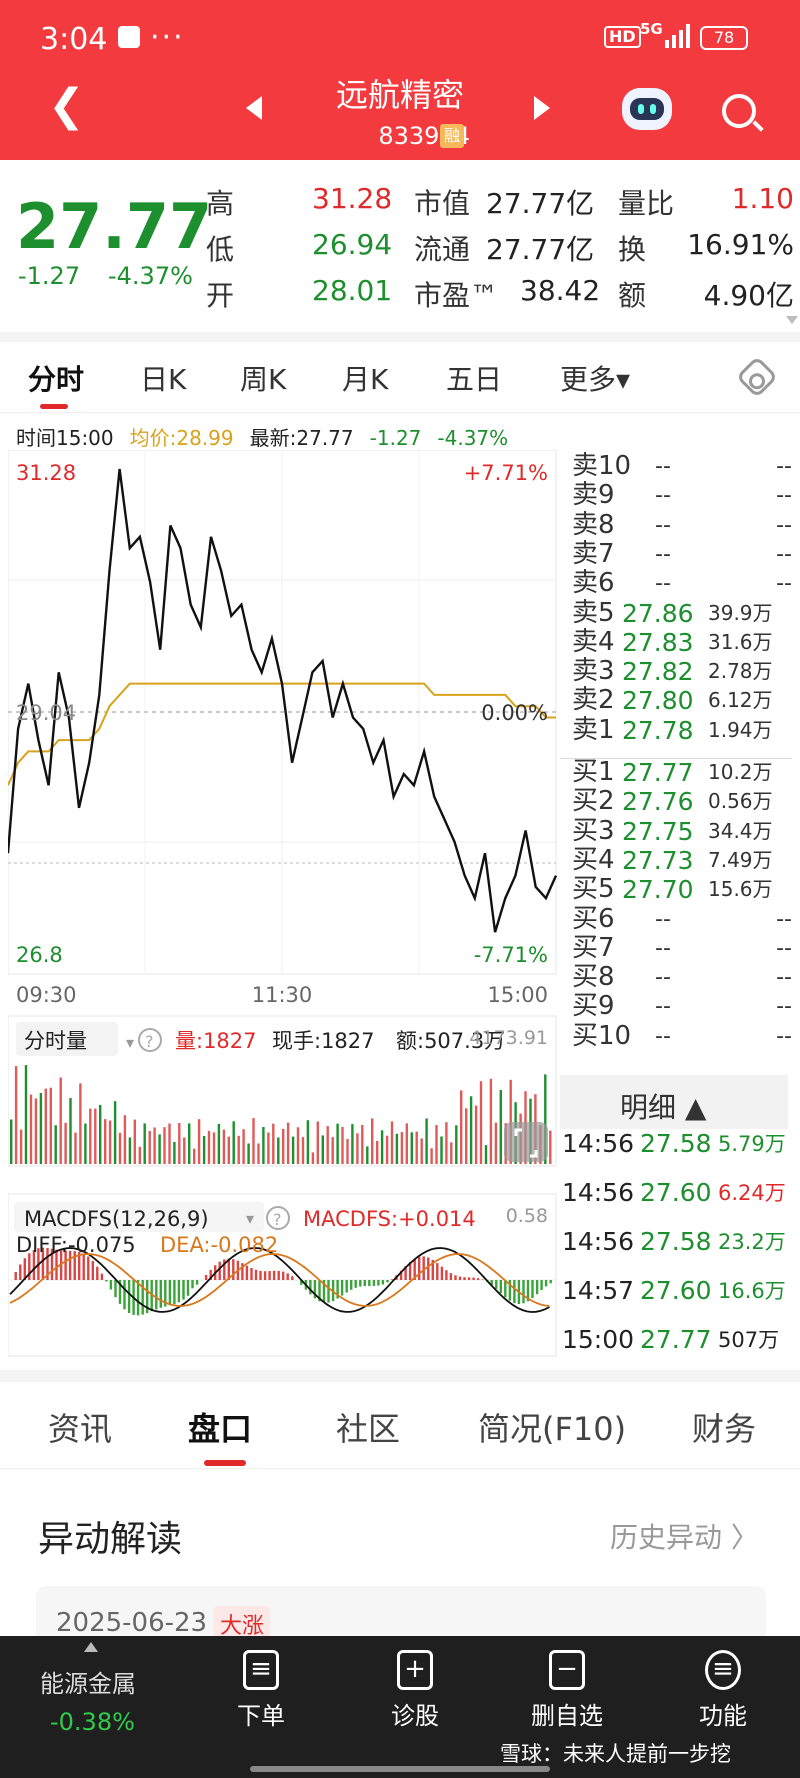 Image resolution: width=800 pixels, height=1778 pixels. What do you see at coordinates (676, 919) in the screenshot?
I see `bid-row: 买6 -- --` at bounding box center [676, 919].